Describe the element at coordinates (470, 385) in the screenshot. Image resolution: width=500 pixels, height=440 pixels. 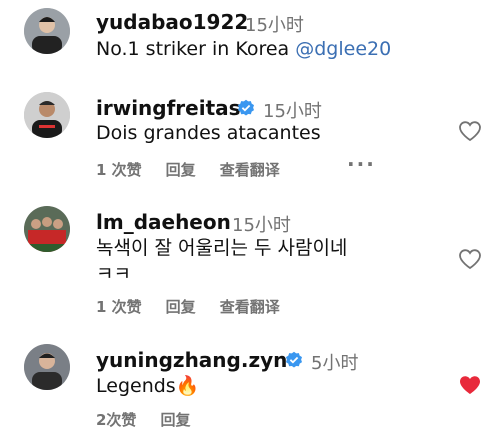
I see `liked-heart-icon` at that location.